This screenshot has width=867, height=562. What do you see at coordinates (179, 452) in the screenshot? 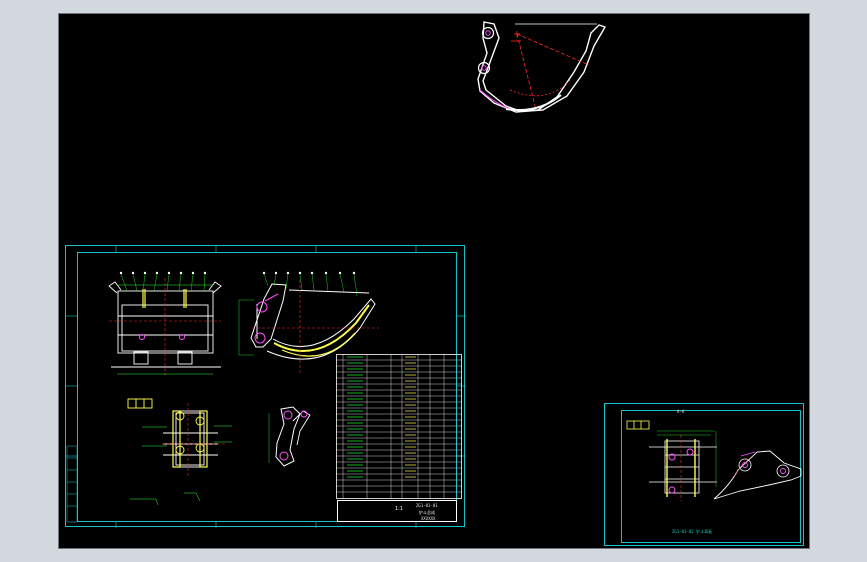
I see `ear-plate-detail-view` at bounding box center [179, 452].